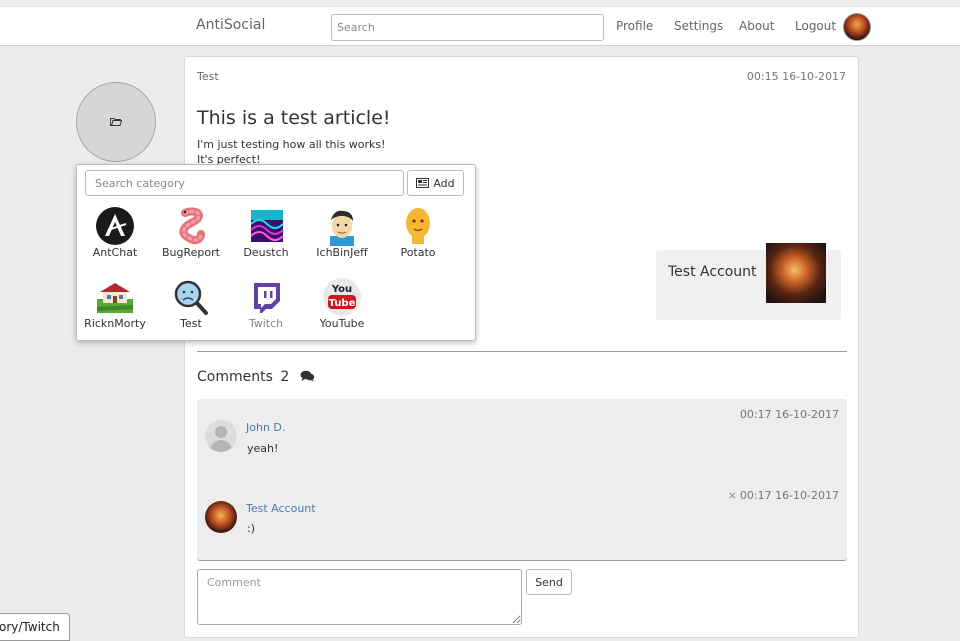  I want to click on nav-link-settings: Settings, so click(698, 26).